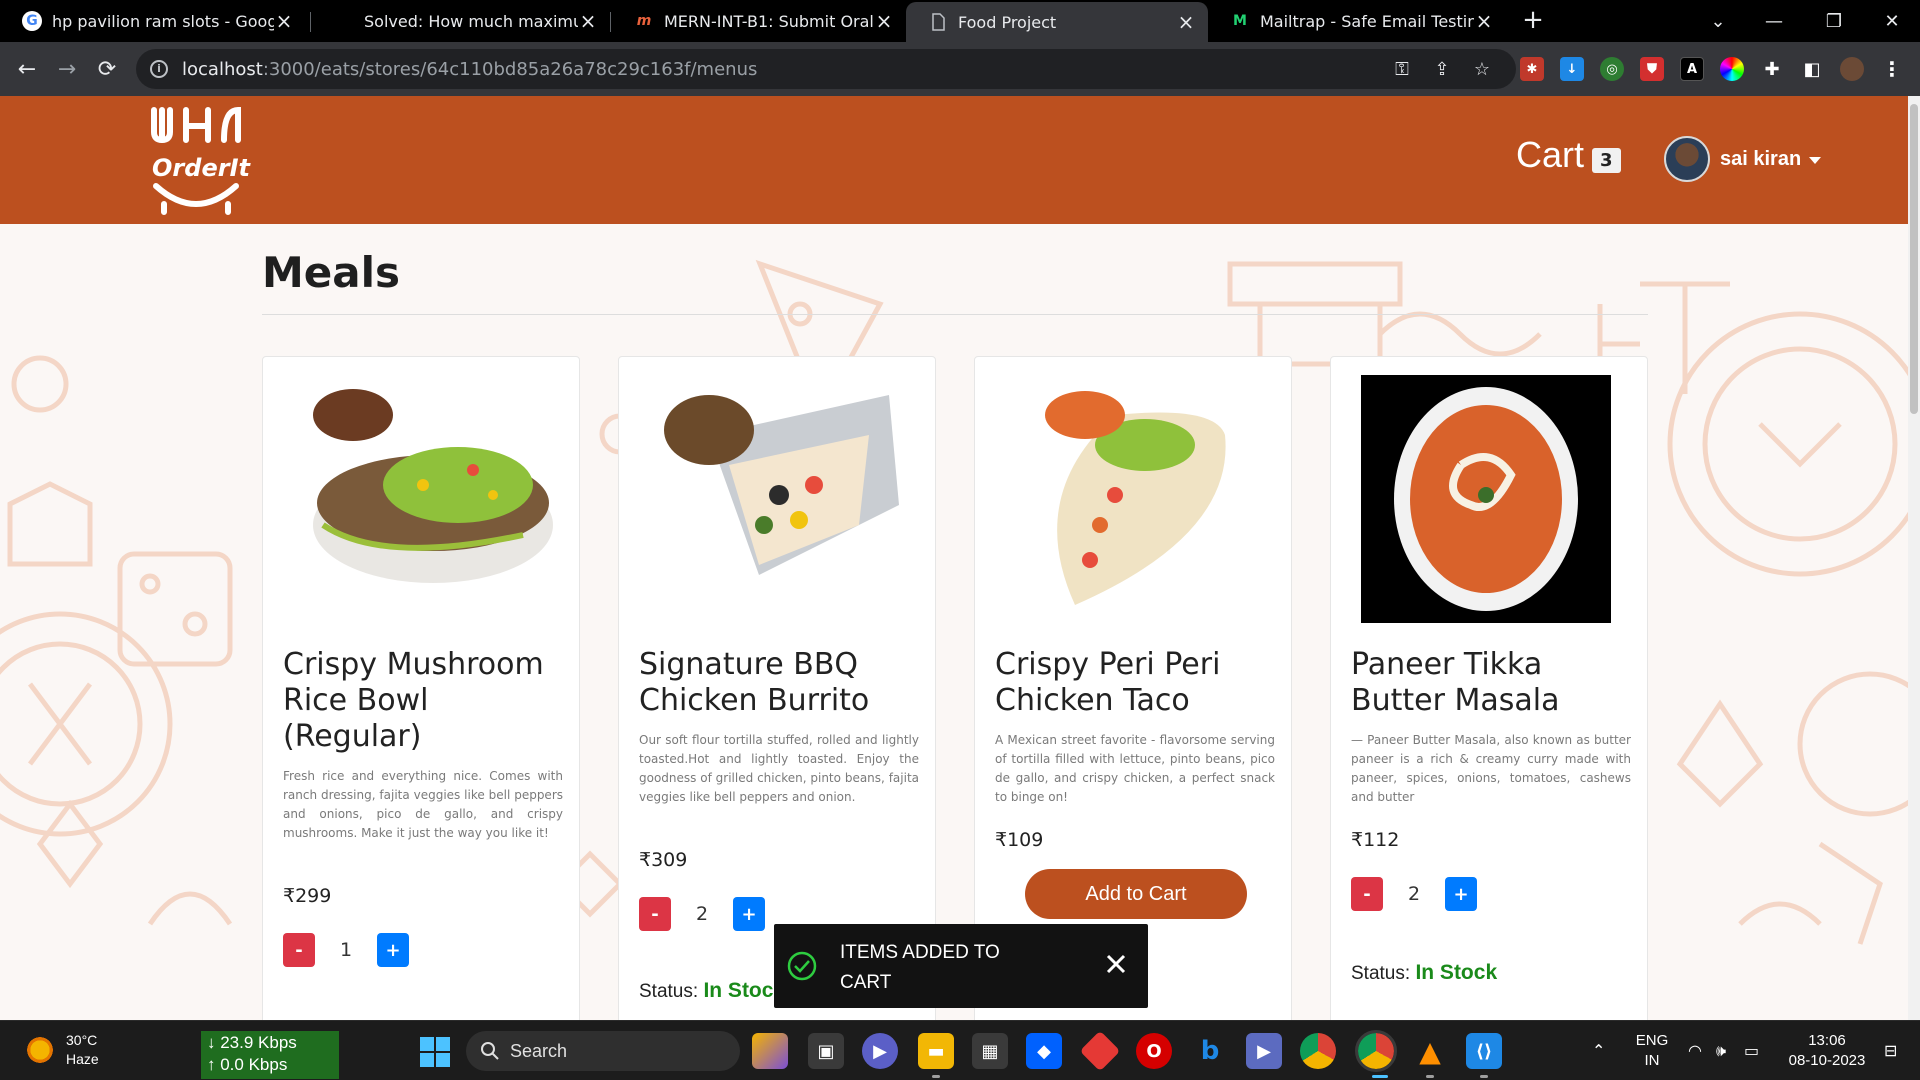 The image size is (1920, 1080). I want to click on browser-tab-active: Food Project ×, so click(1057, 22).